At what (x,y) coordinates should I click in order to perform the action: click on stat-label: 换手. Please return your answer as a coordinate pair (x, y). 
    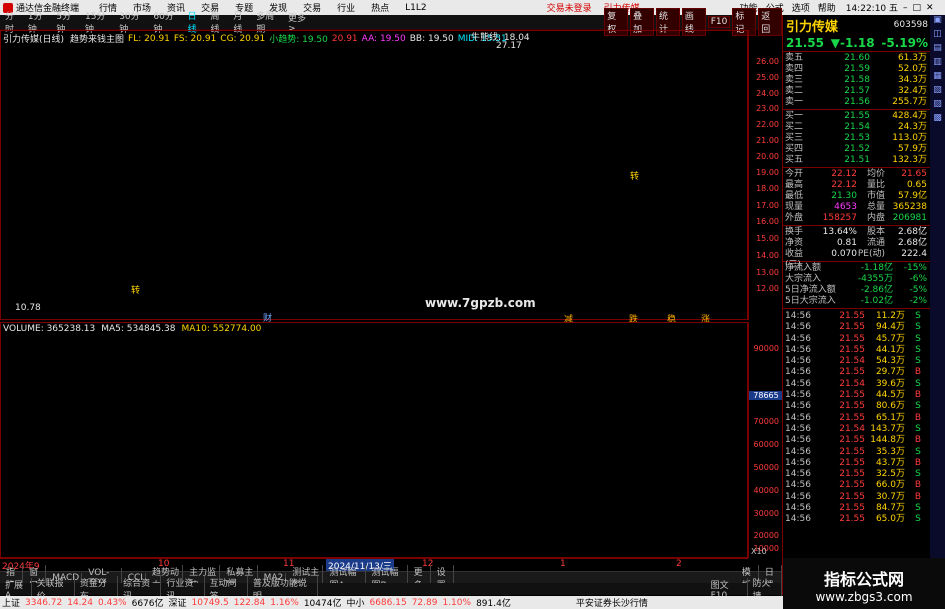
    Looking at the image, I should click on (794, 232).